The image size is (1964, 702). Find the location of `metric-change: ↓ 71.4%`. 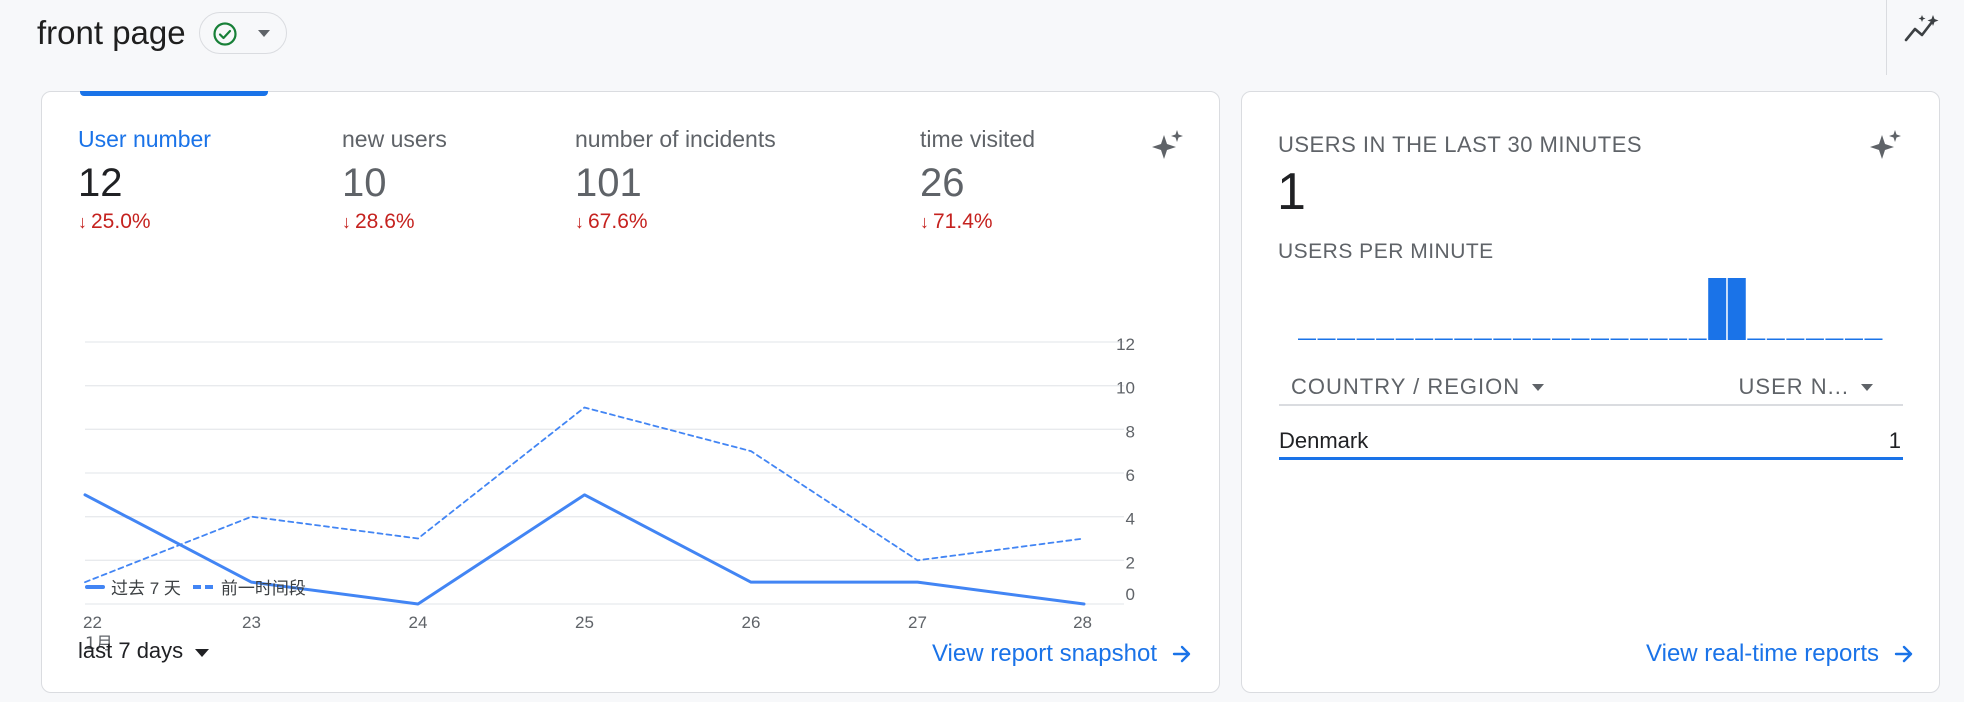

metric-change: ↓ 71.4% is located at coordinates (977, 222).